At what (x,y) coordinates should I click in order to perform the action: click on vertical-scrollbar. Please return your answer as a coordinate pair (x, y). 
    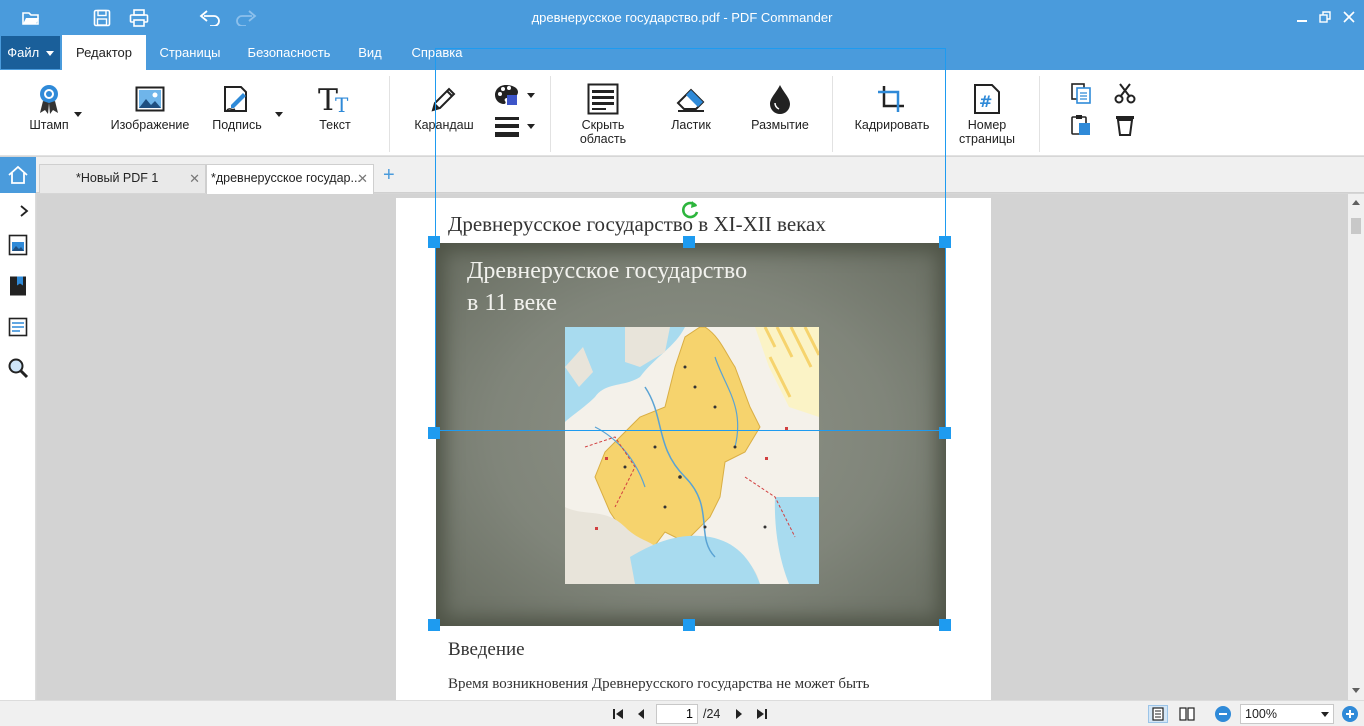
    Looking at the image, I should click on (1356, 447).